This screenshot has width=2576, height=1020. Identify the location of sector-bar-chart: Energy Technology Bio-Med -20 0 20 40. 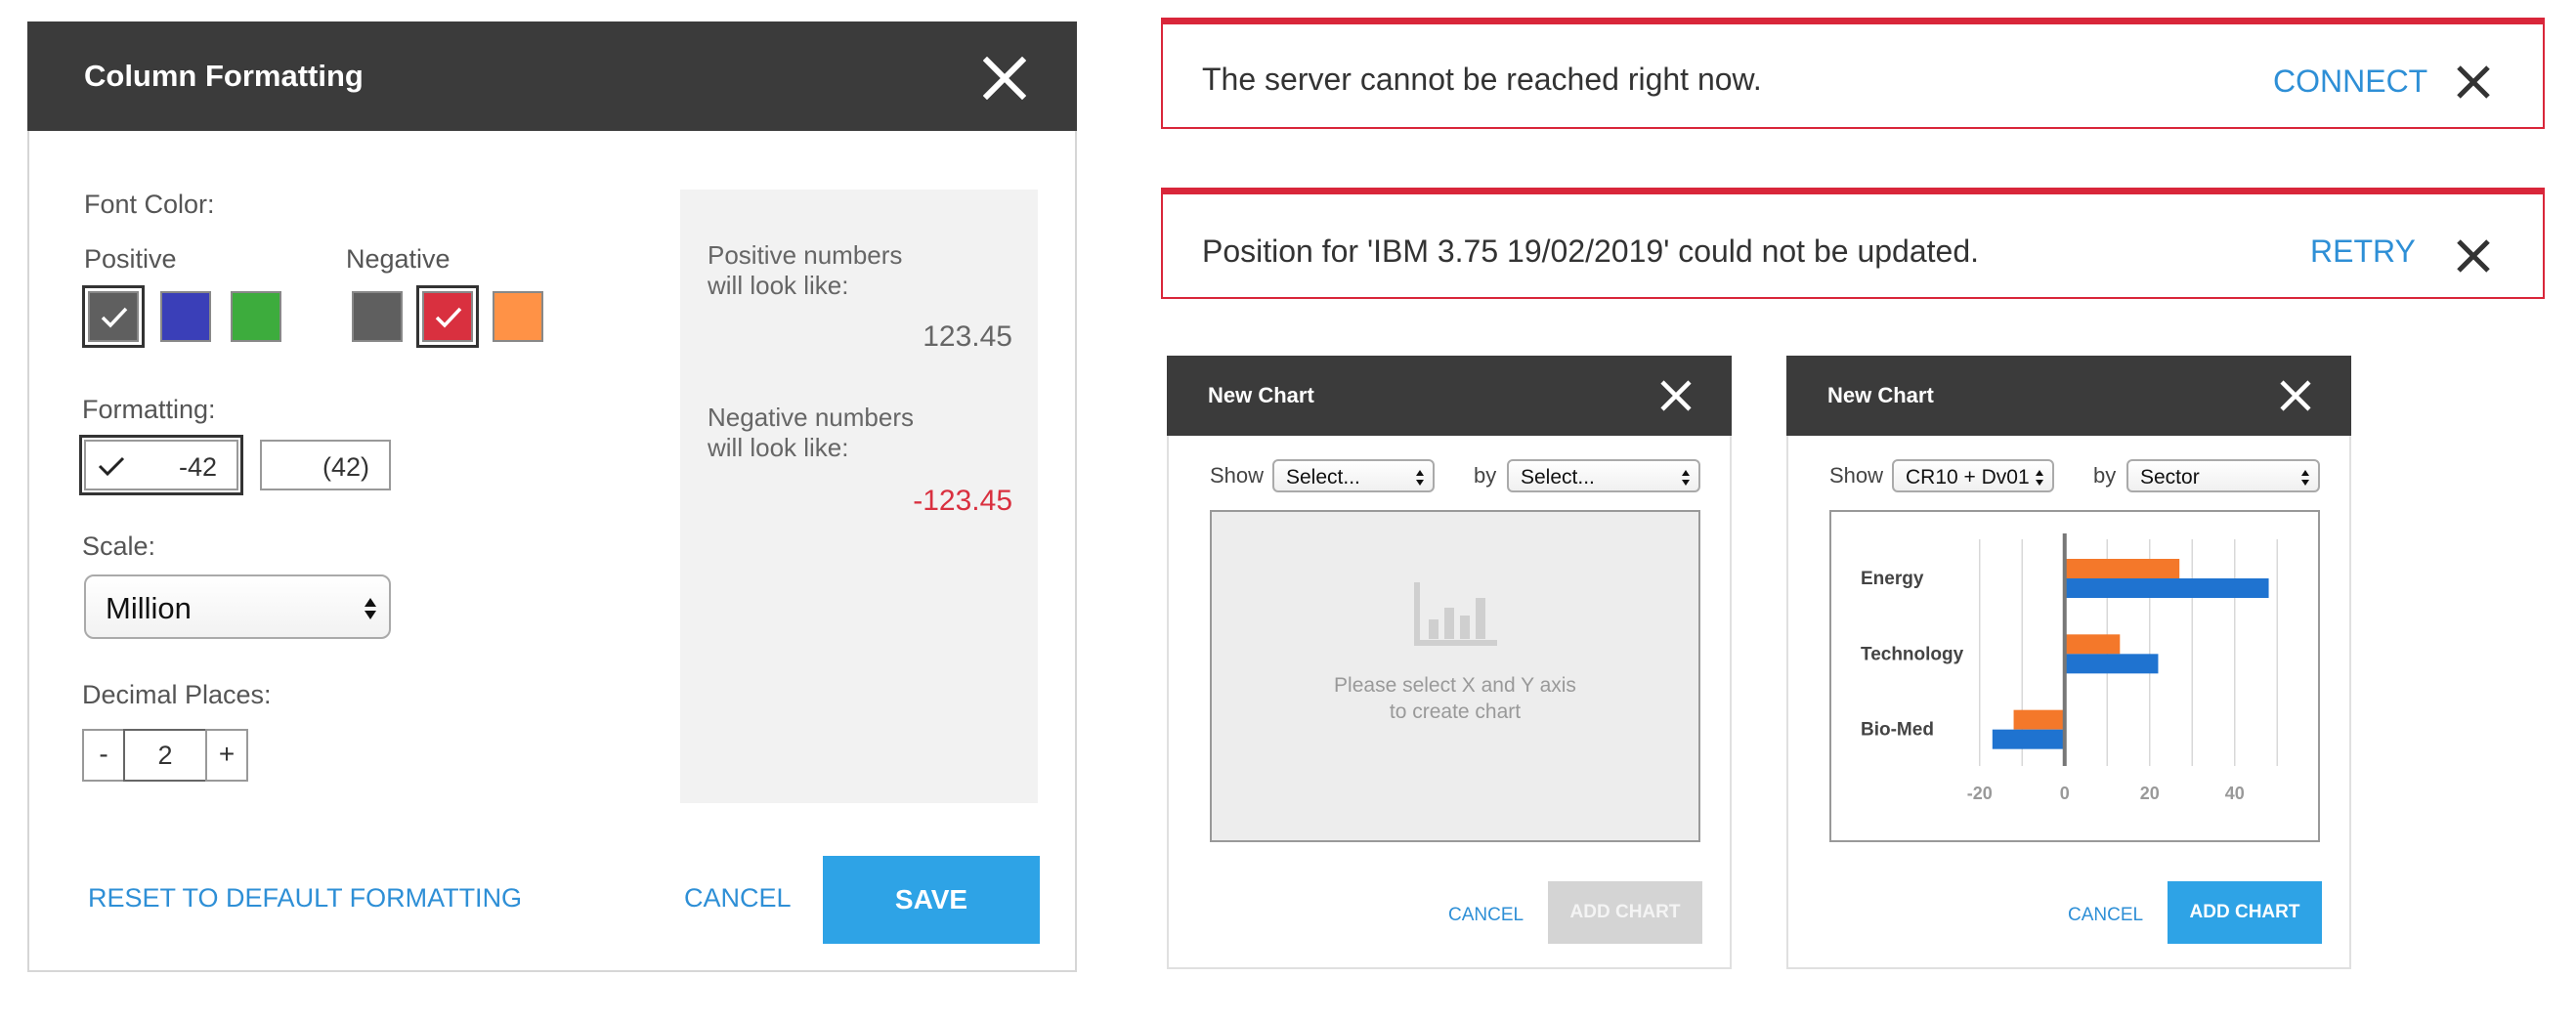
(2069, 668).